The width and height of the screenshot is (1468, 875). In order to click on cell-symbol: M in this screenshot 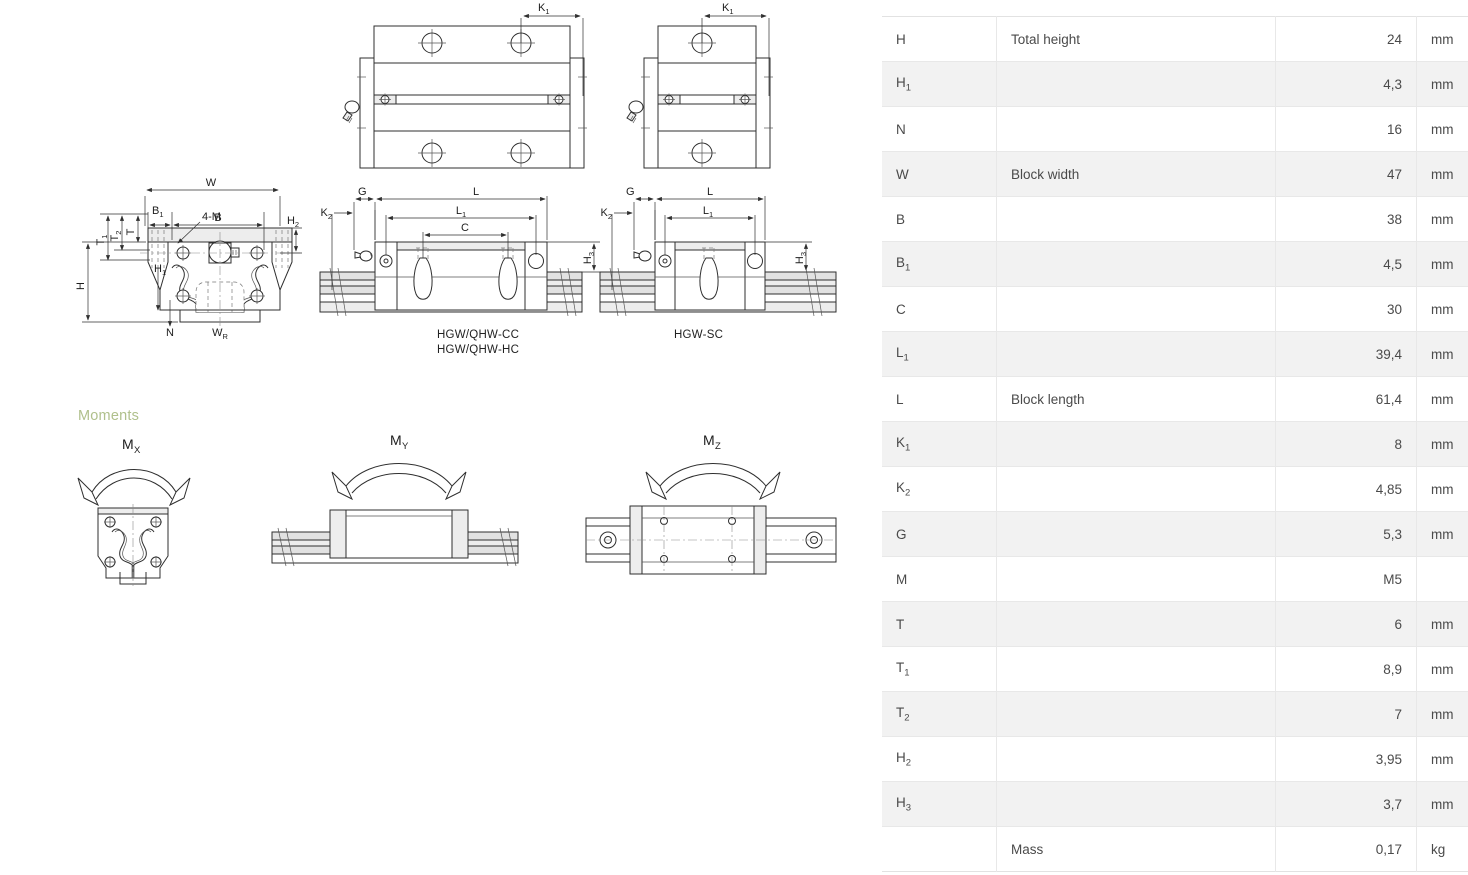, I will do `click(939, 579)`.